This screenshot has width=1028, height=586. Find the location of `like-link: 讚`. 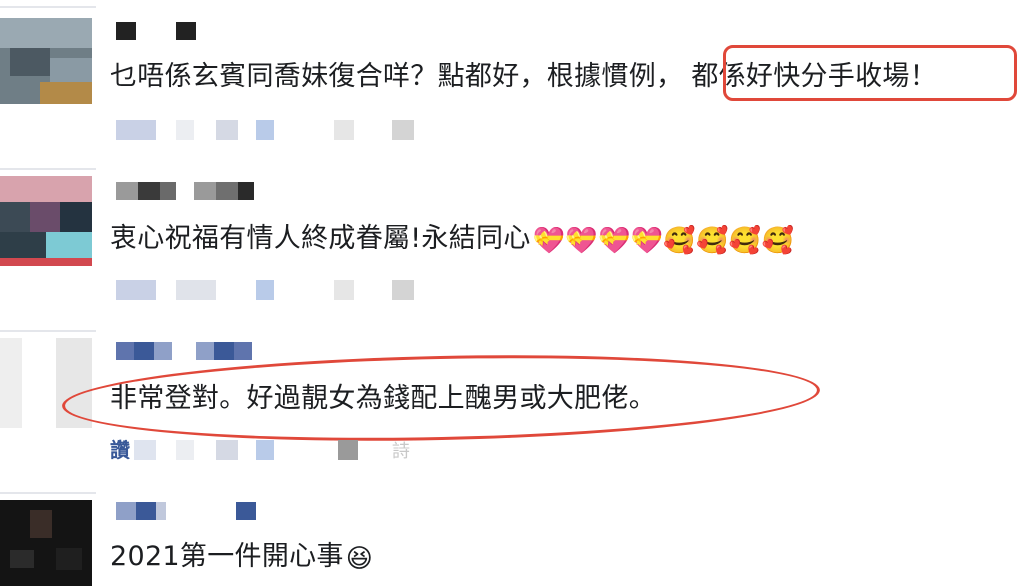

like-link: 讚 is located at coordinates (120, 450).